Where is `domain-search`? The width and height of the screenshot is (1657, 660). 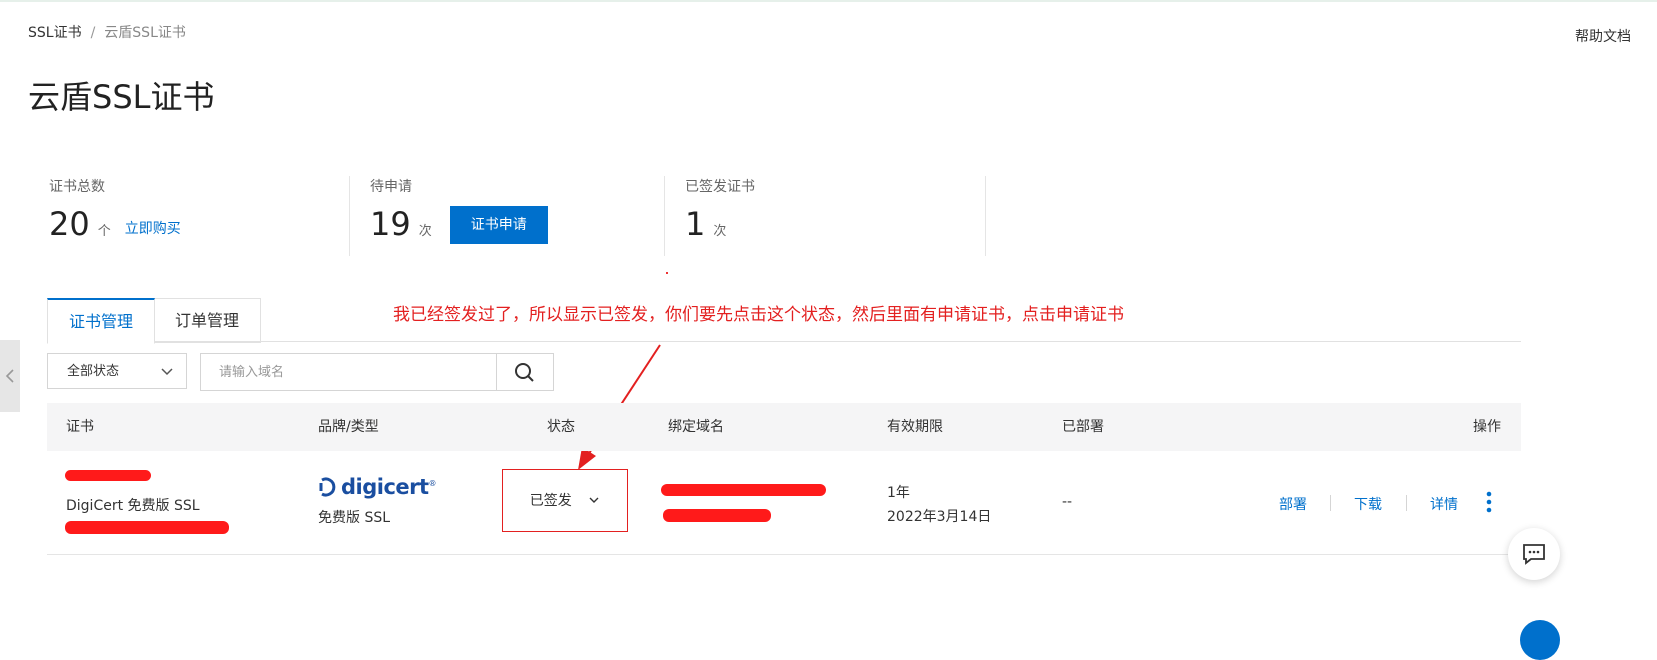
domain-search is located at coordinates (377, 372).